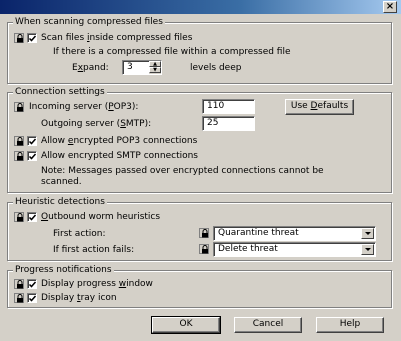 The image size is (401, 341). I want to click on window-close-button: ×, so click(390, 7).